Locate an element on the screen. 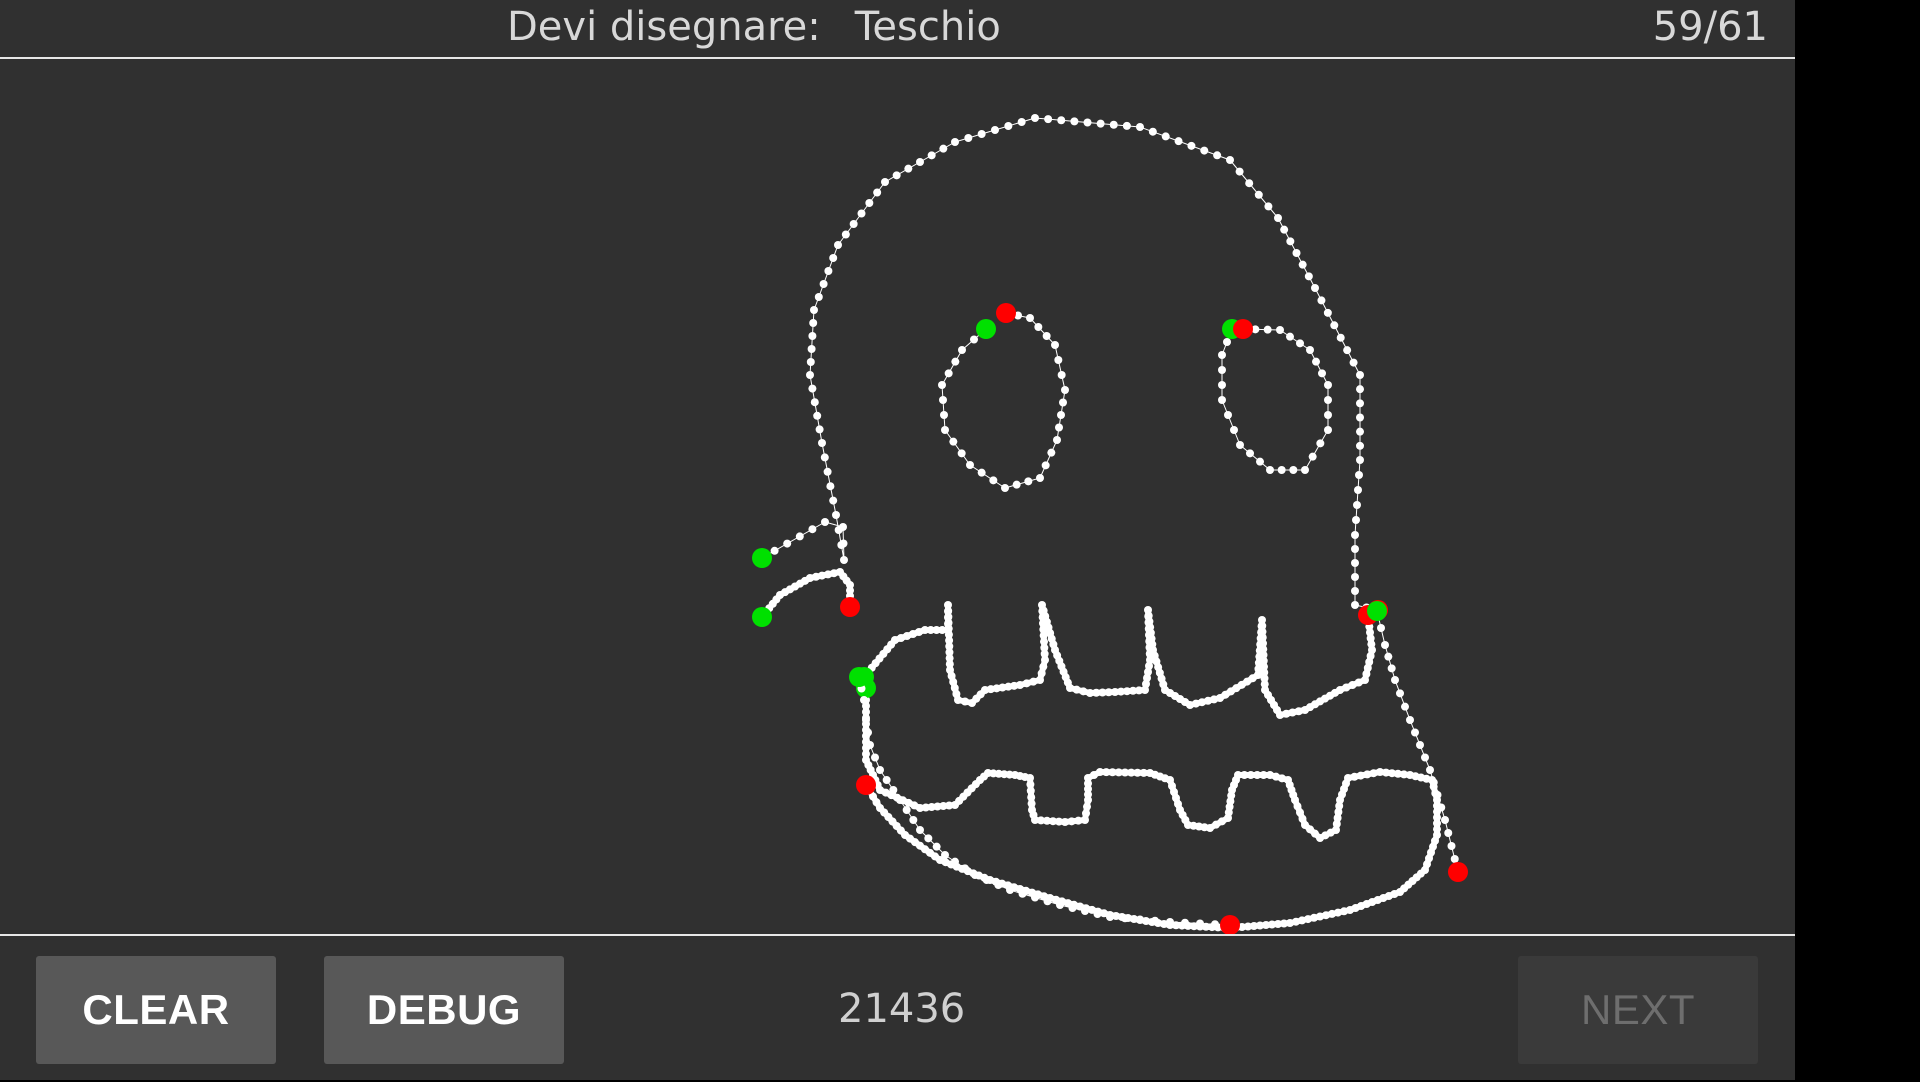 The width and height of the screenshot is (1920, 1082). upper-teeth-stroke is located at coordinates (1118, 660).